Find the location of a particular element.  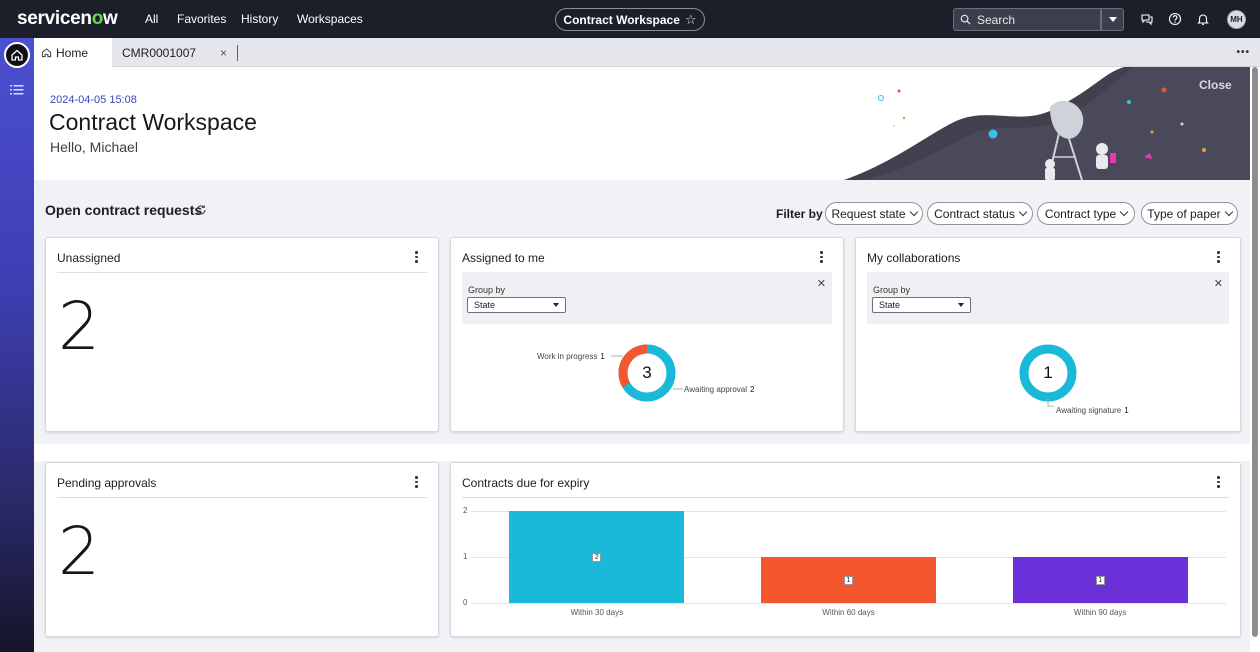

y-tick-label: 1 is located at coordinates (465, 556).